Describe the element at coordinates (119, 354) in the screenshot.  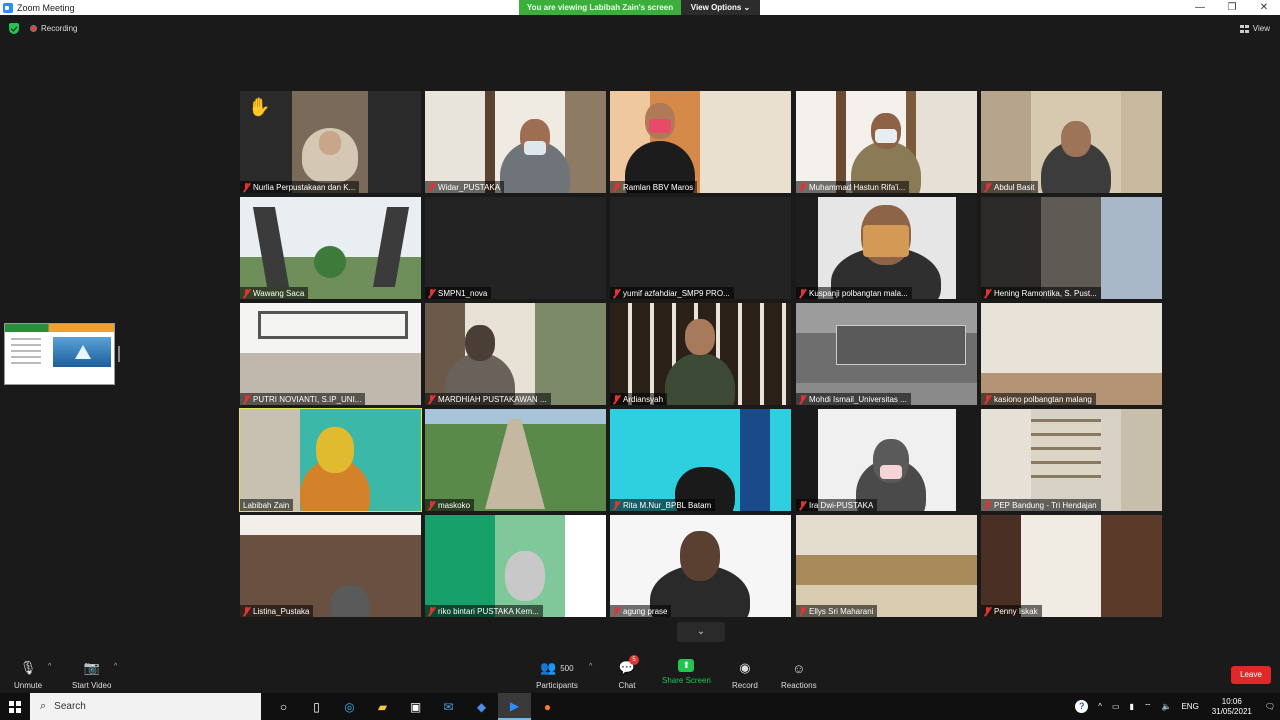
I see `thumbnail-resize-handle` at that location.